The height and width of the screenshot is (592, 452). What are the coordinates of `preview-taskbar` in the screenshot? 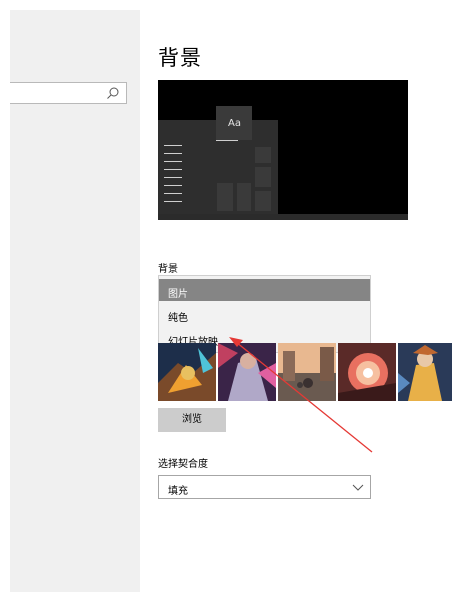 It's located at (283, 217).